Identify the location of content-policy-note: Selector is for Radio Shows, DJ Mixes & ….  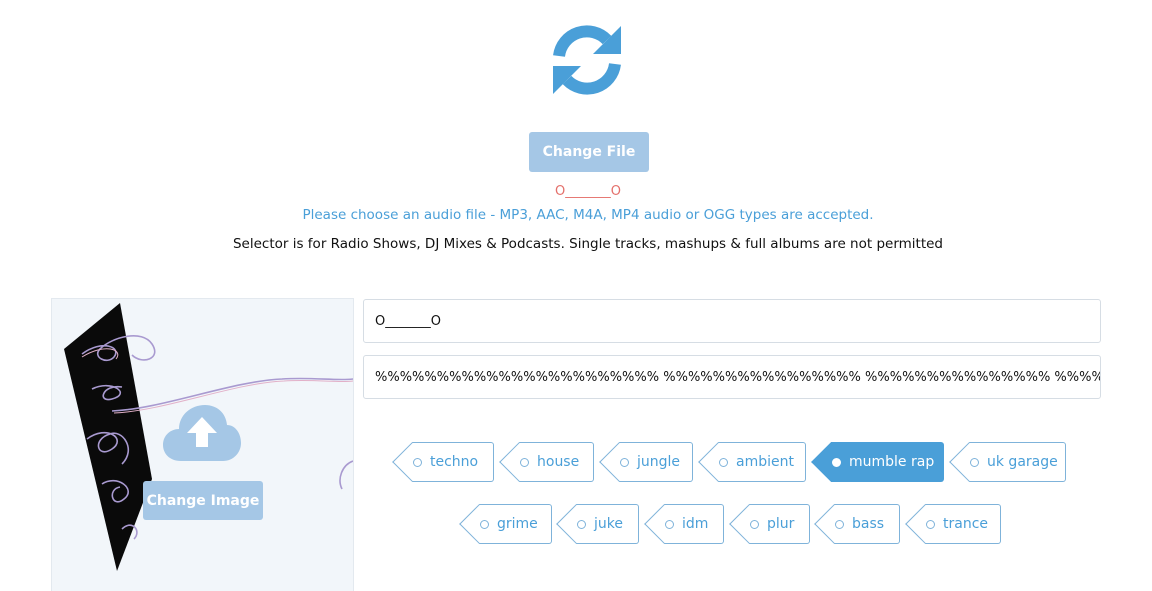
(587, 244).